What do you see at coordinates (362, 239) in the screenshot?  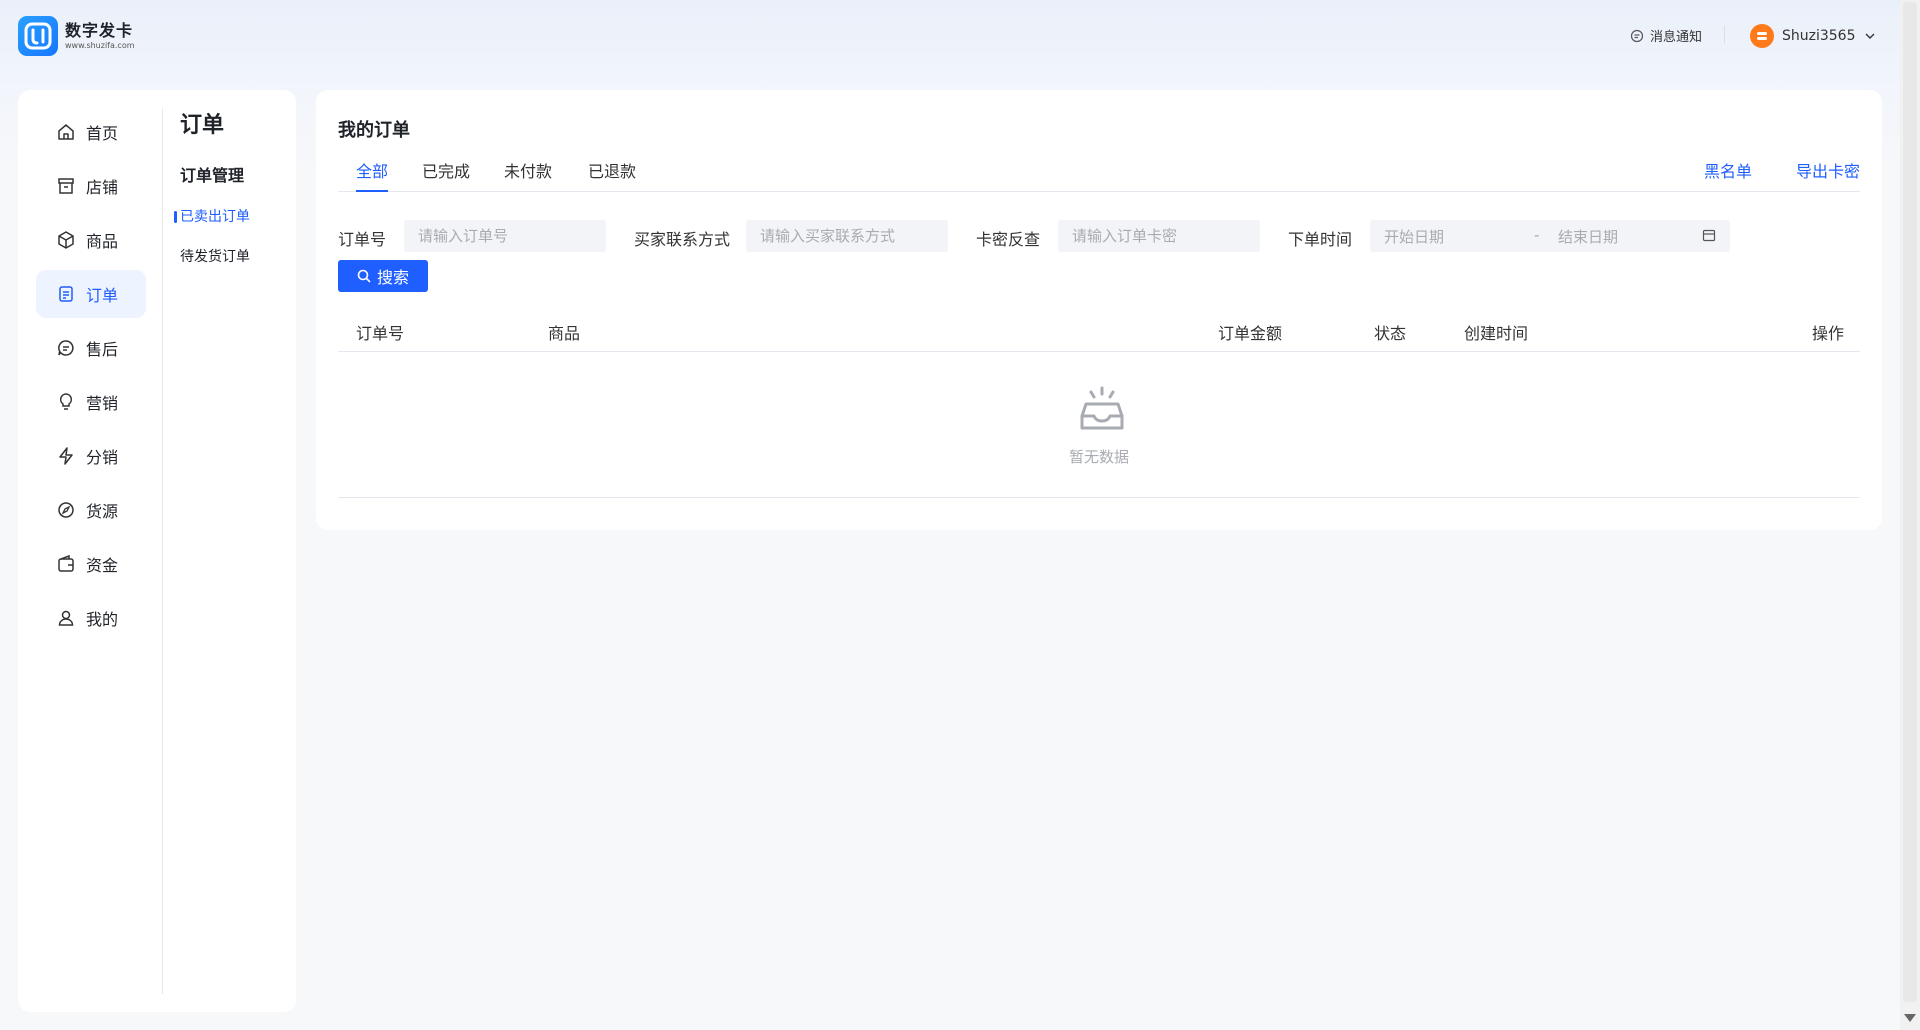 I see `order-no-label: 订单号` at bounding box center [362, 239].